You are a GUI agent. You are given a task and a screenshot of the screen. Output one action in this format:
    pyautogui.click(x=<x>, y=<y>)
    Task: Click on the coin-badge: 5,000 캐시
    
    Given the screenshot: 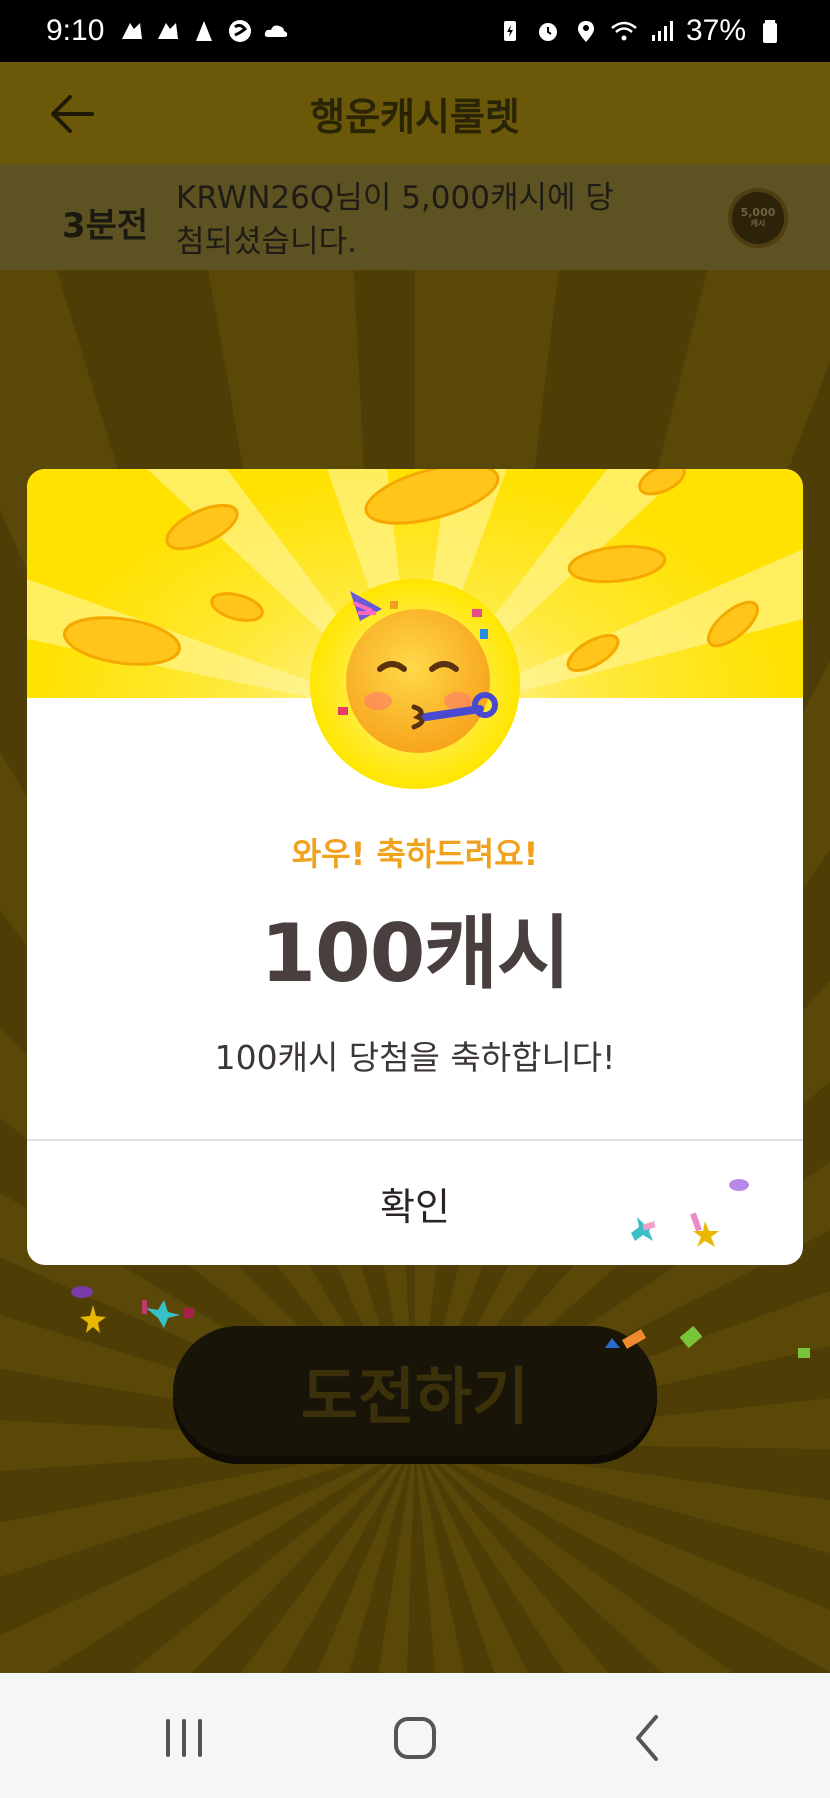 What is the action you would take?
    pyautogui.click(x=758, y=218)
    